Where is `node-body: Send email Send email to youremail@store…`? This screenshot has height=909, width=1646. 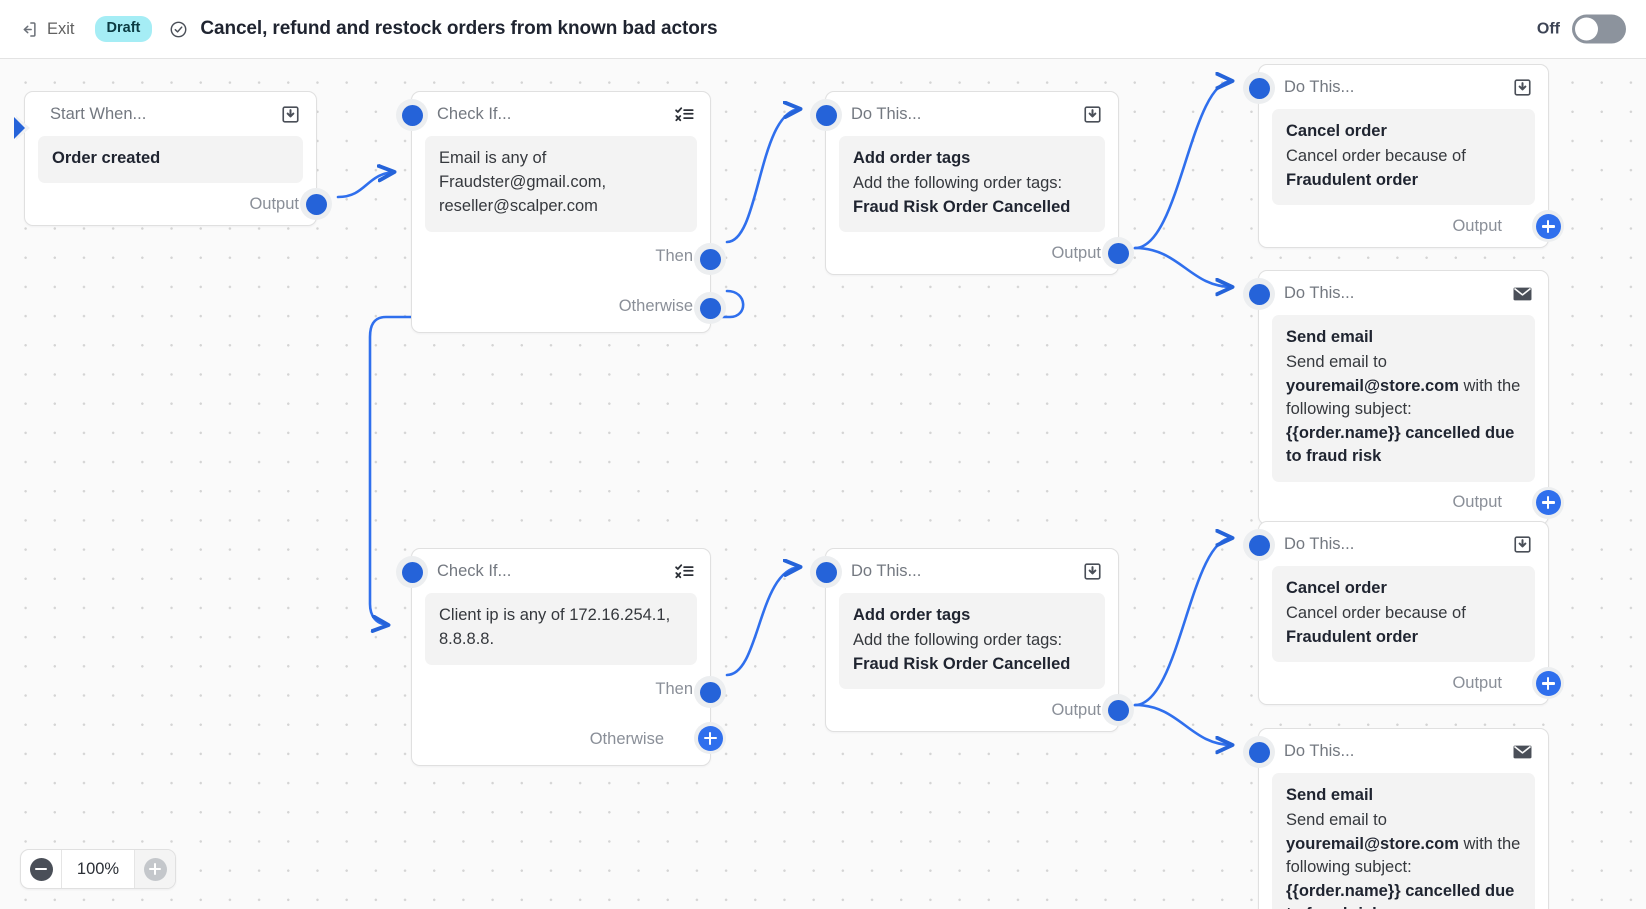
node-body: Send email Send email to youremail@store… is located at coordinates (1403, 841).